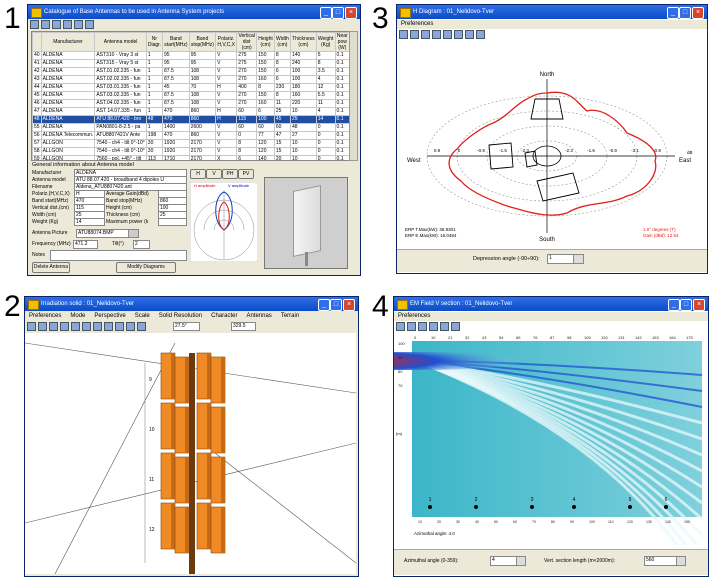 Image resolution: width=710 pixels, height=578 pixels. I want to click on modify-diagrams-button: Modify Diagrams, so click(146, 267).